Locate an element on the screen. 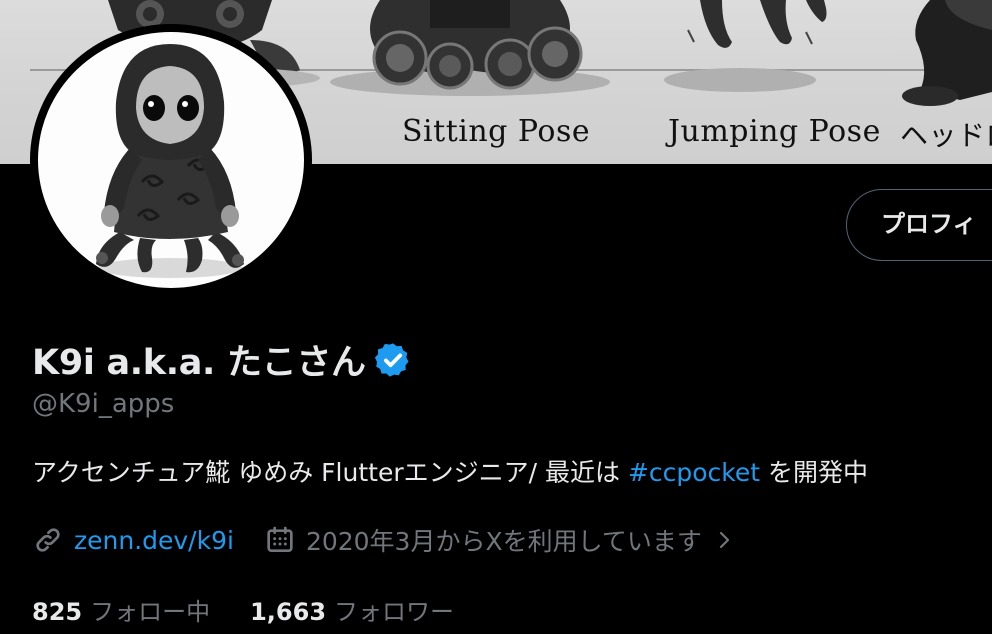 Image resolution: width=992 pixels, height=634 pixels. banner-caption-headlock: ヘッドロ is located at coordinates (946, 135).